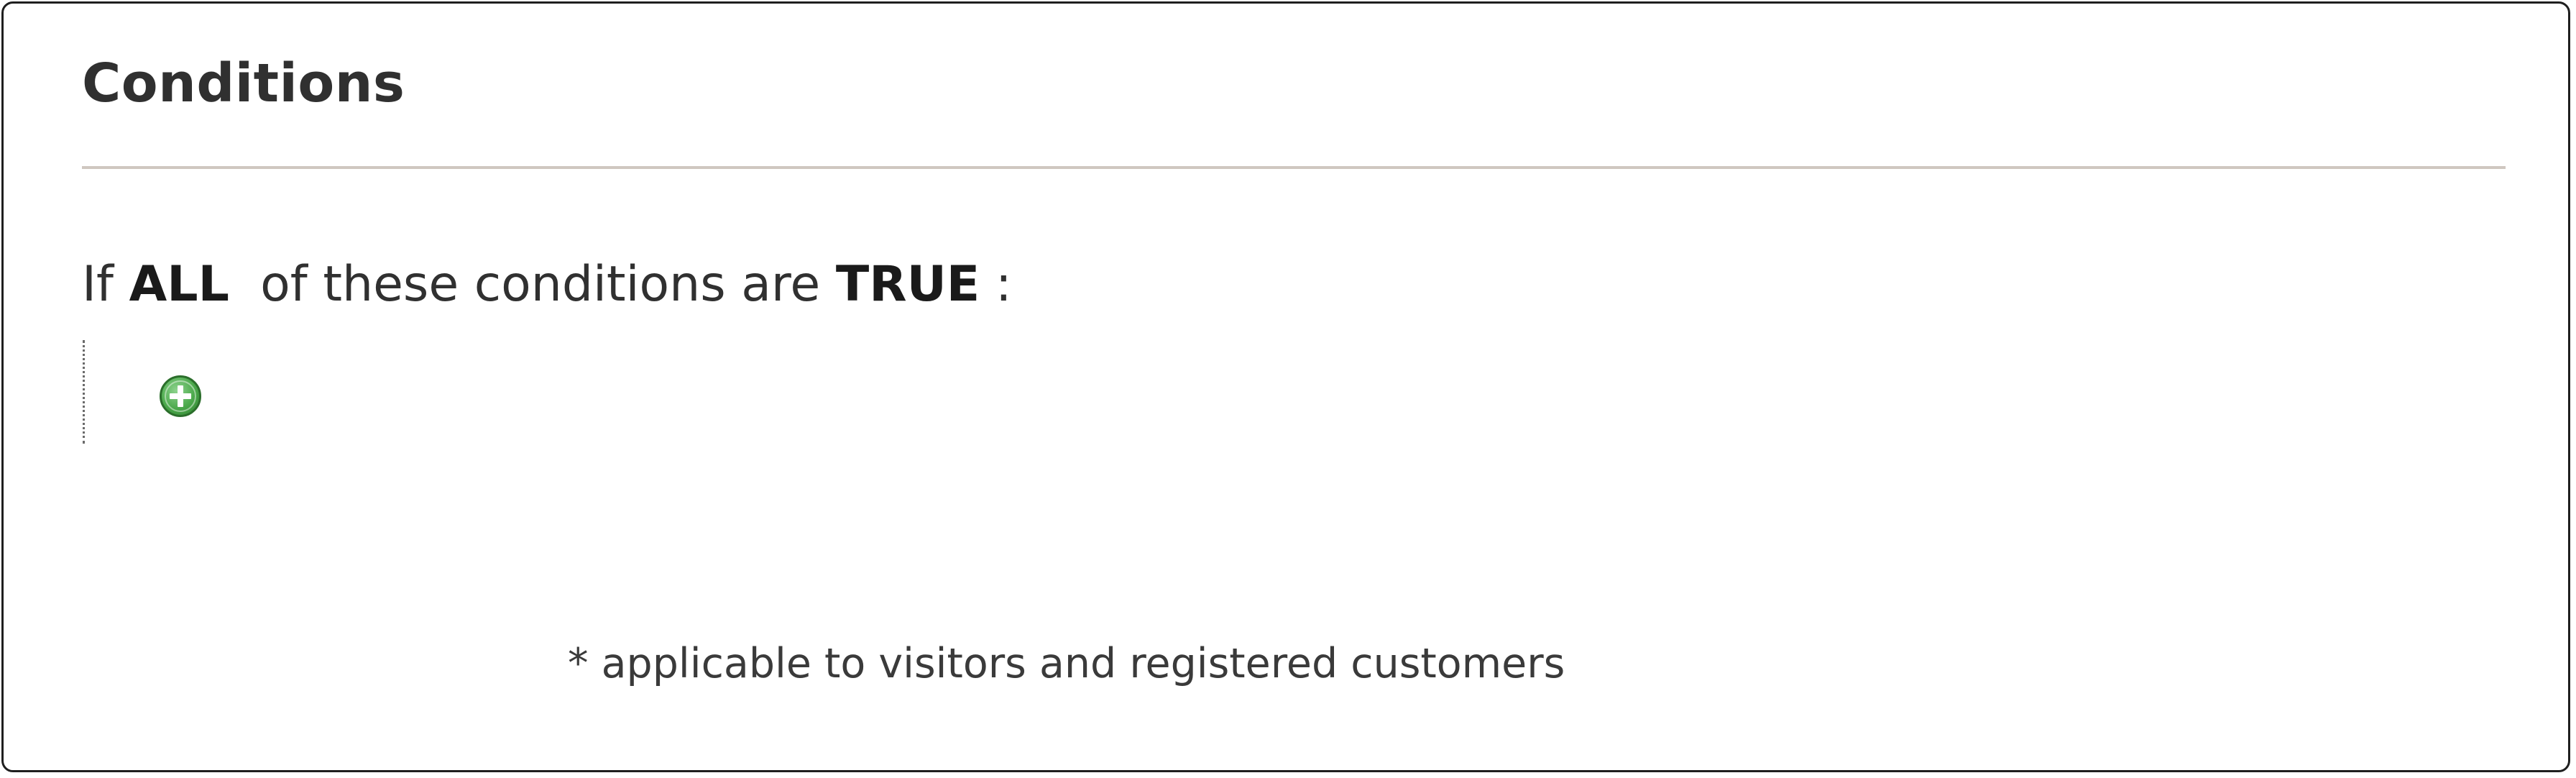 This screenshot has width=2576, height=778. I want to click on condition-suffix: :, so click(1003, 284).